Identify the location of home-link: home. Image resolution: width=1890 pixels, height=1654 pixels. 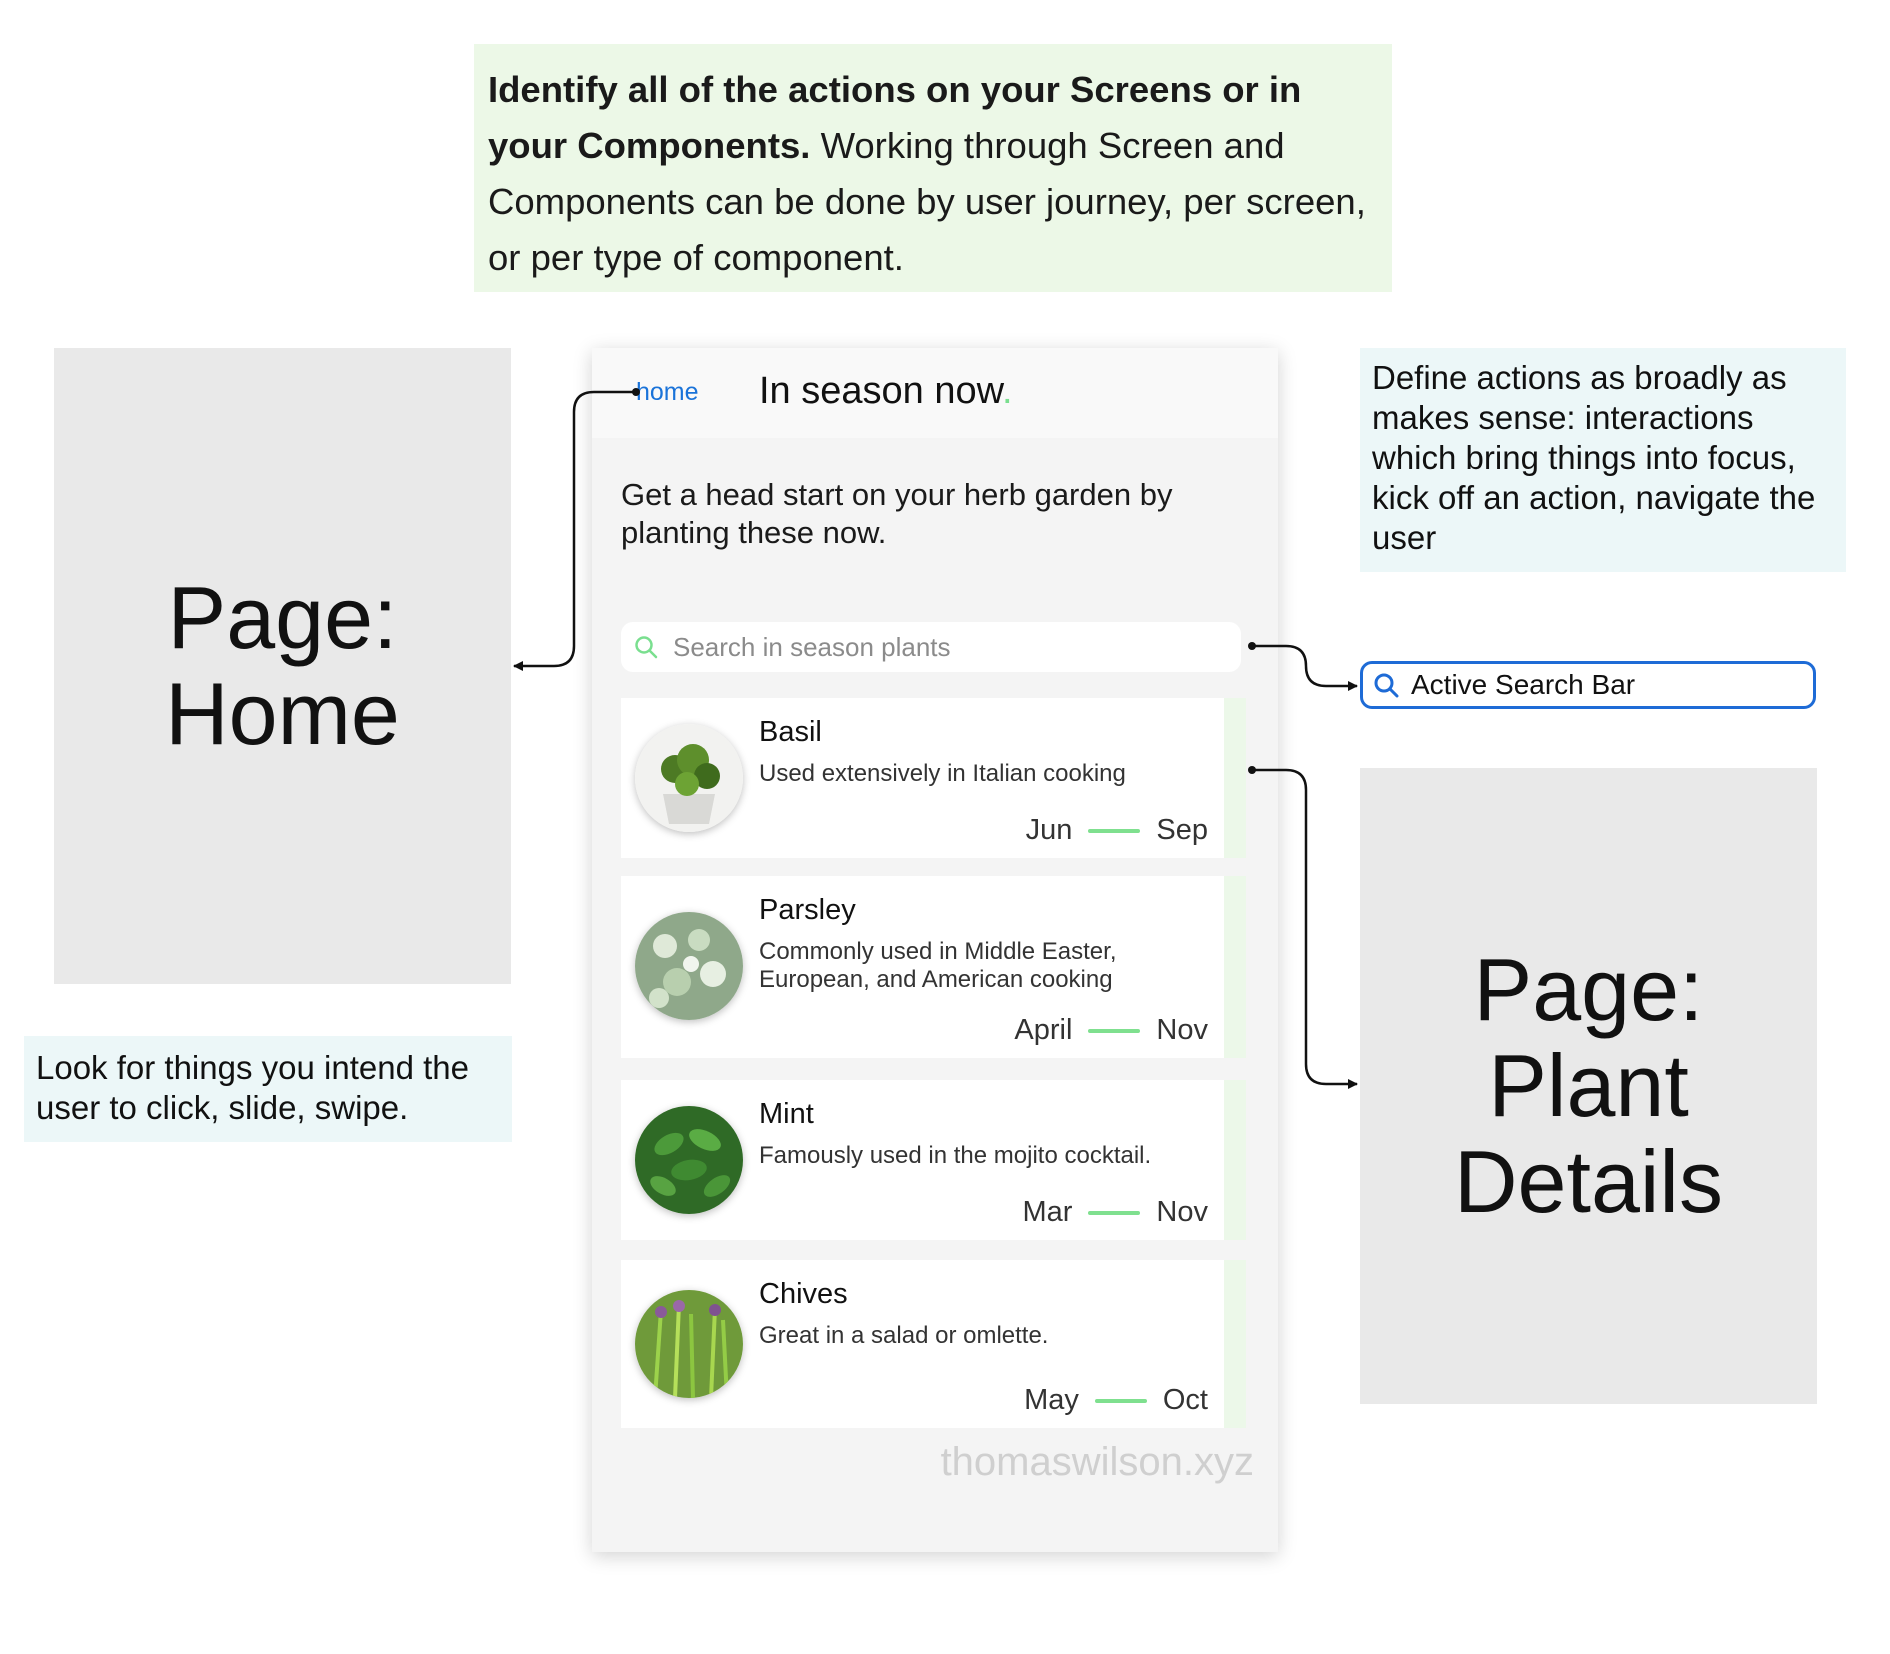
(667, 392).